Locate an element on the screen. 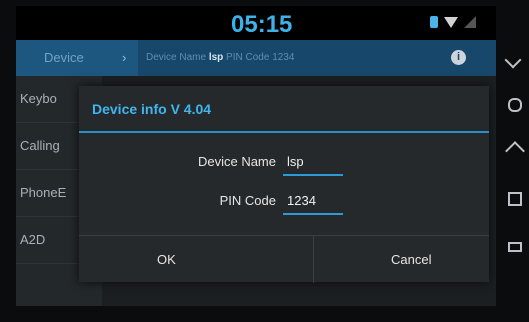 The width and height of the screenshot is (529, 322). header-device-name-label: Device Name is located at coordinates (176, 57).